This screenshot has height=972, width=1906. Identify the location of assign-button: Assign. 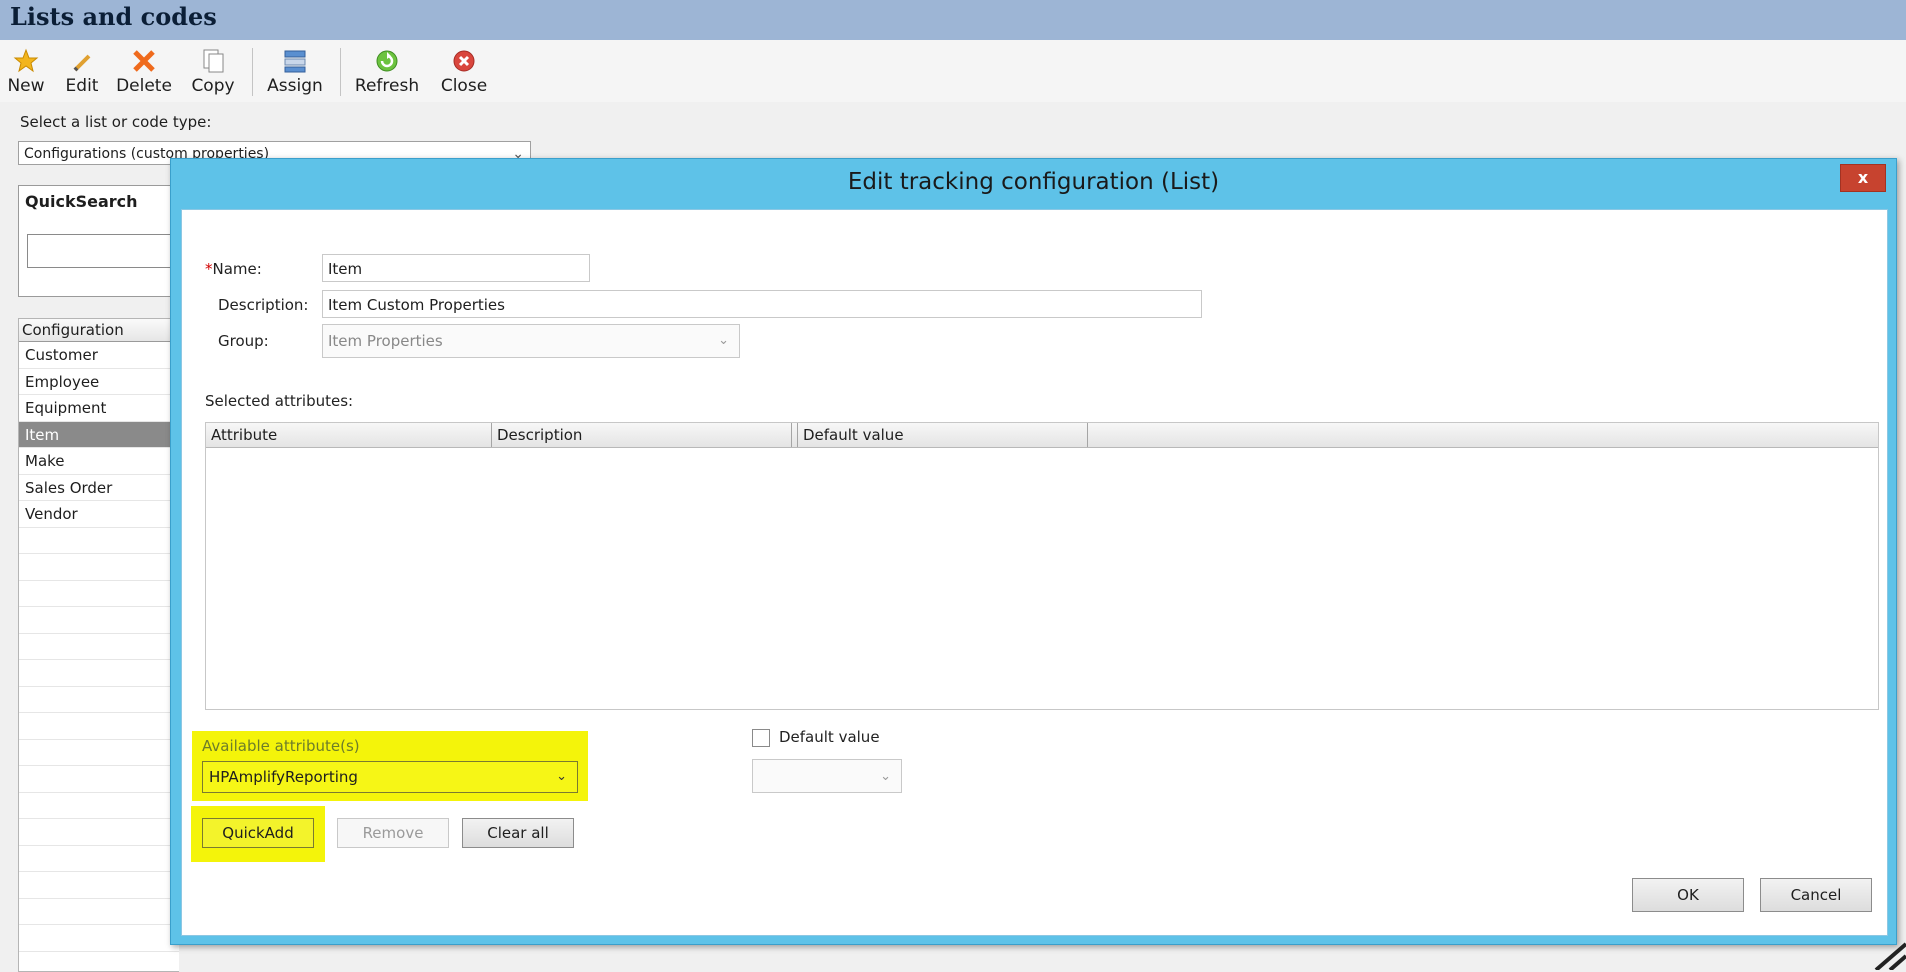
(295, 72).